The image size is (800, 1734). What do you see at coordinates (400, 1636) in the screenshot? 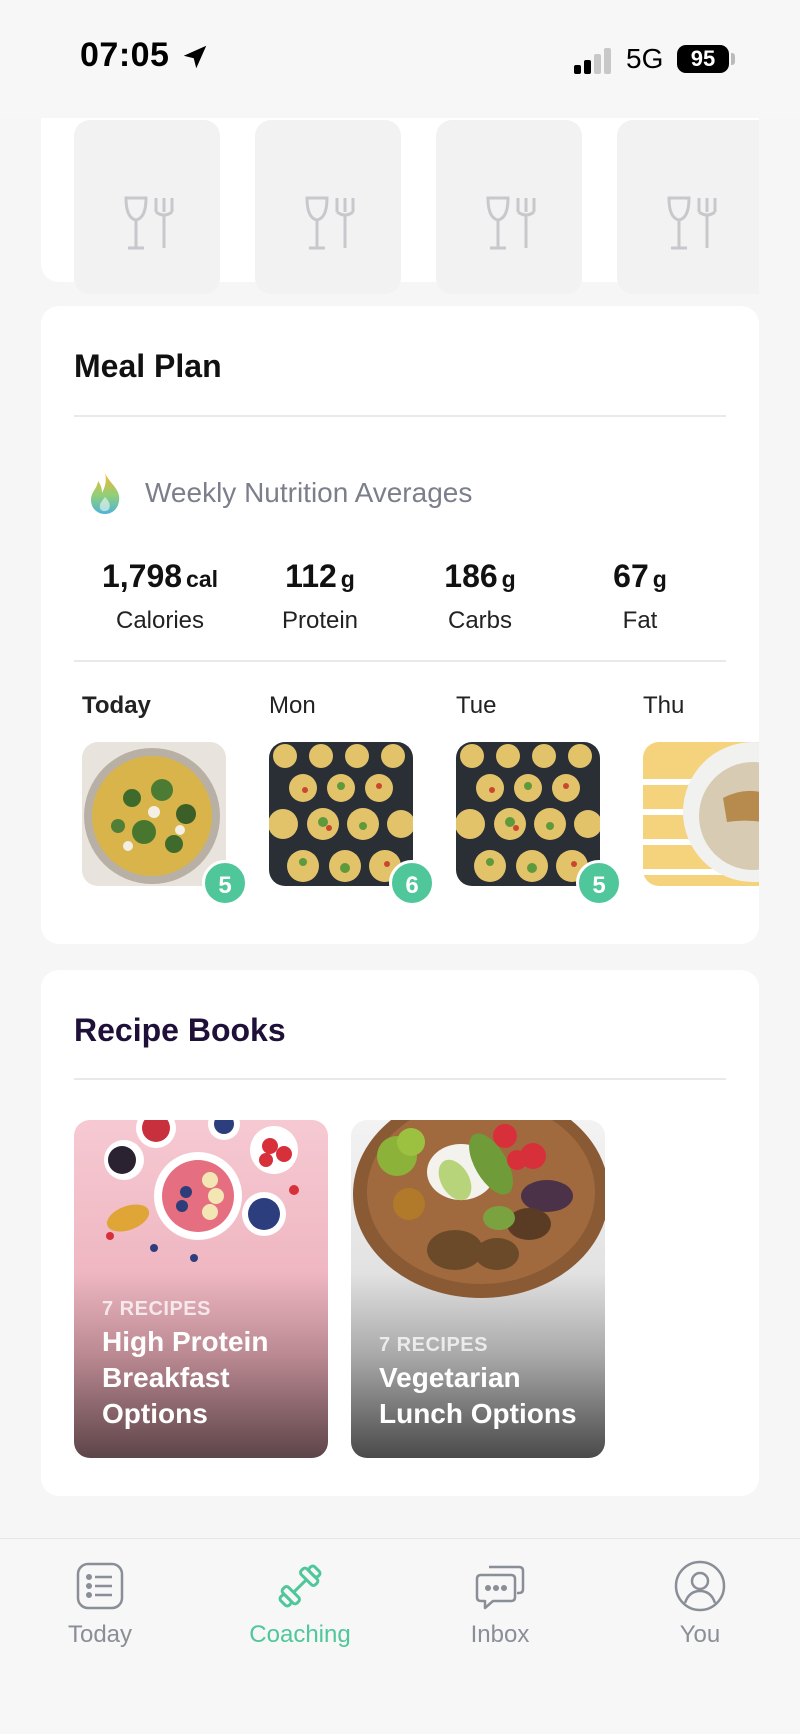
I see `tab-bar: Today Coaching Inbox You` at bounding box center [400, 1636].